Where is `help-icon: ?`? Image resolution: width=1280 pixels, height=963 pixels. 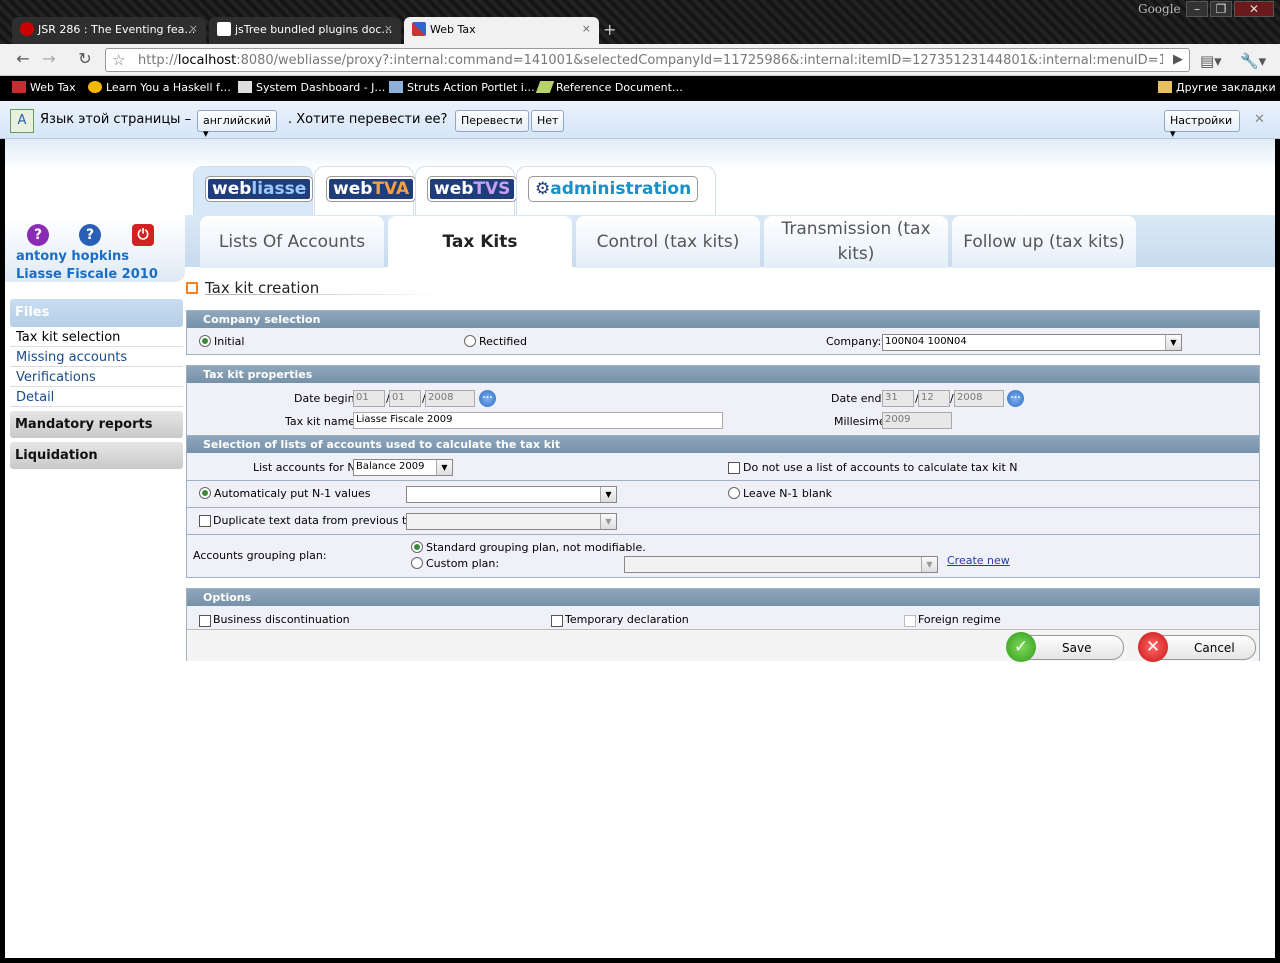
help-icon: ? is located at coordinates (90, 235).